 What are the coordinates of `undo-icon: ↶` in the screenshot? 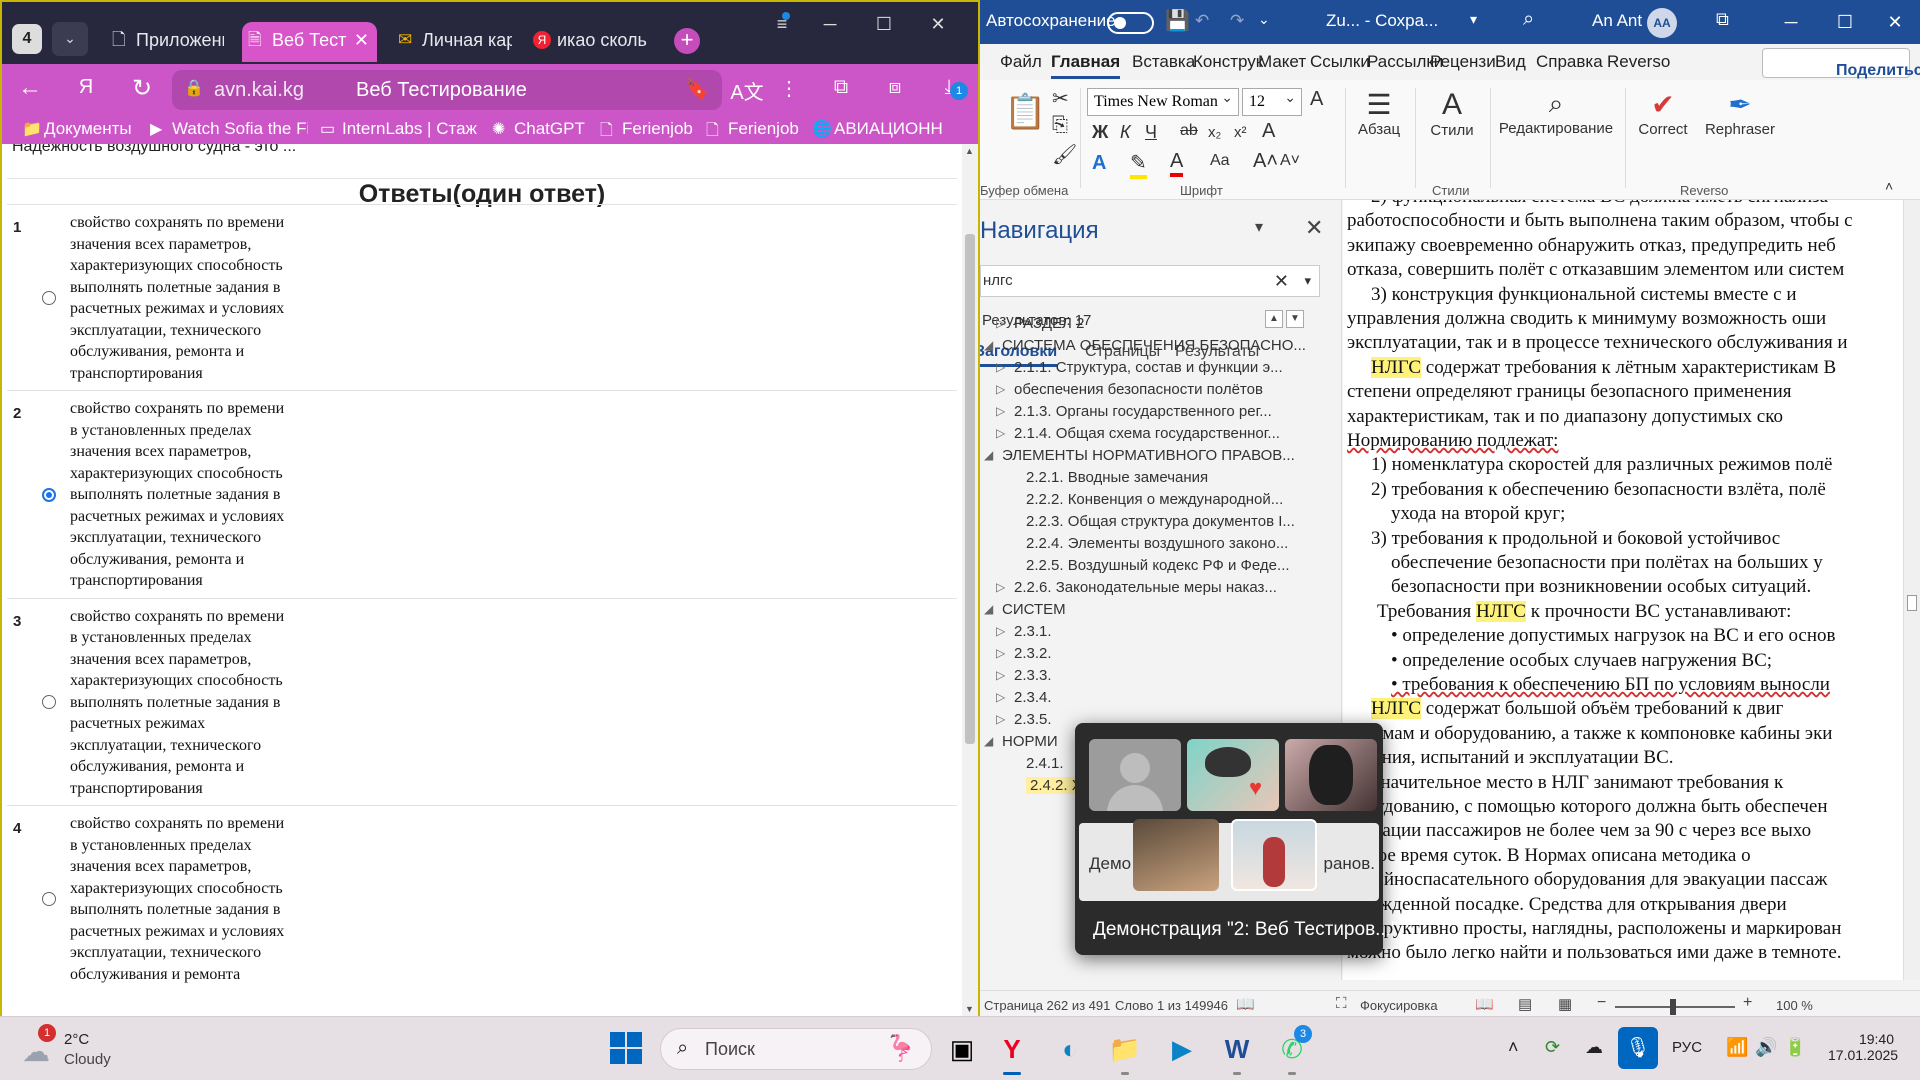 It's located at (1202, 21).